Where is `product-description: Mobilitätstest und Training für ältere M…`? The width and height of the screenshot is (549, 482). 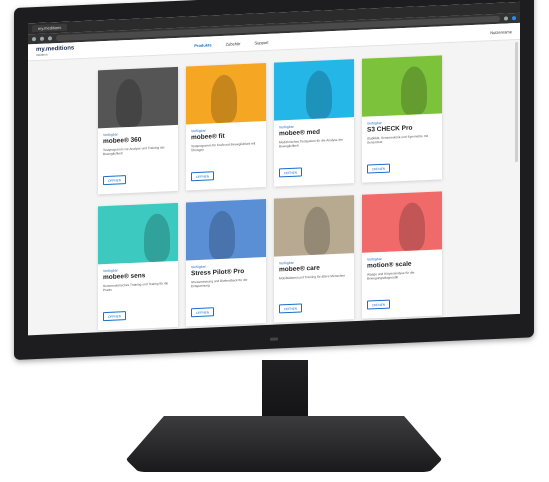
product-description: Mobilitätstest und Training für ältere M… is located at coordinates (312, 277).